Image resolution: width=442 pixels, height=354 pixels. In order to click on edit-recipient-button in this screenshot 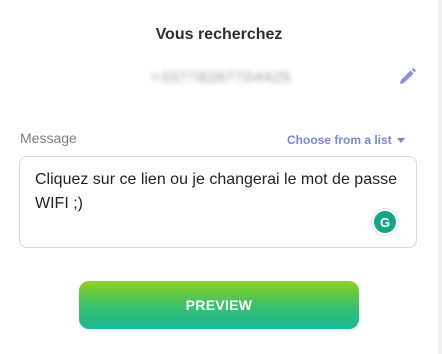, I will do `click(407, 77)`.